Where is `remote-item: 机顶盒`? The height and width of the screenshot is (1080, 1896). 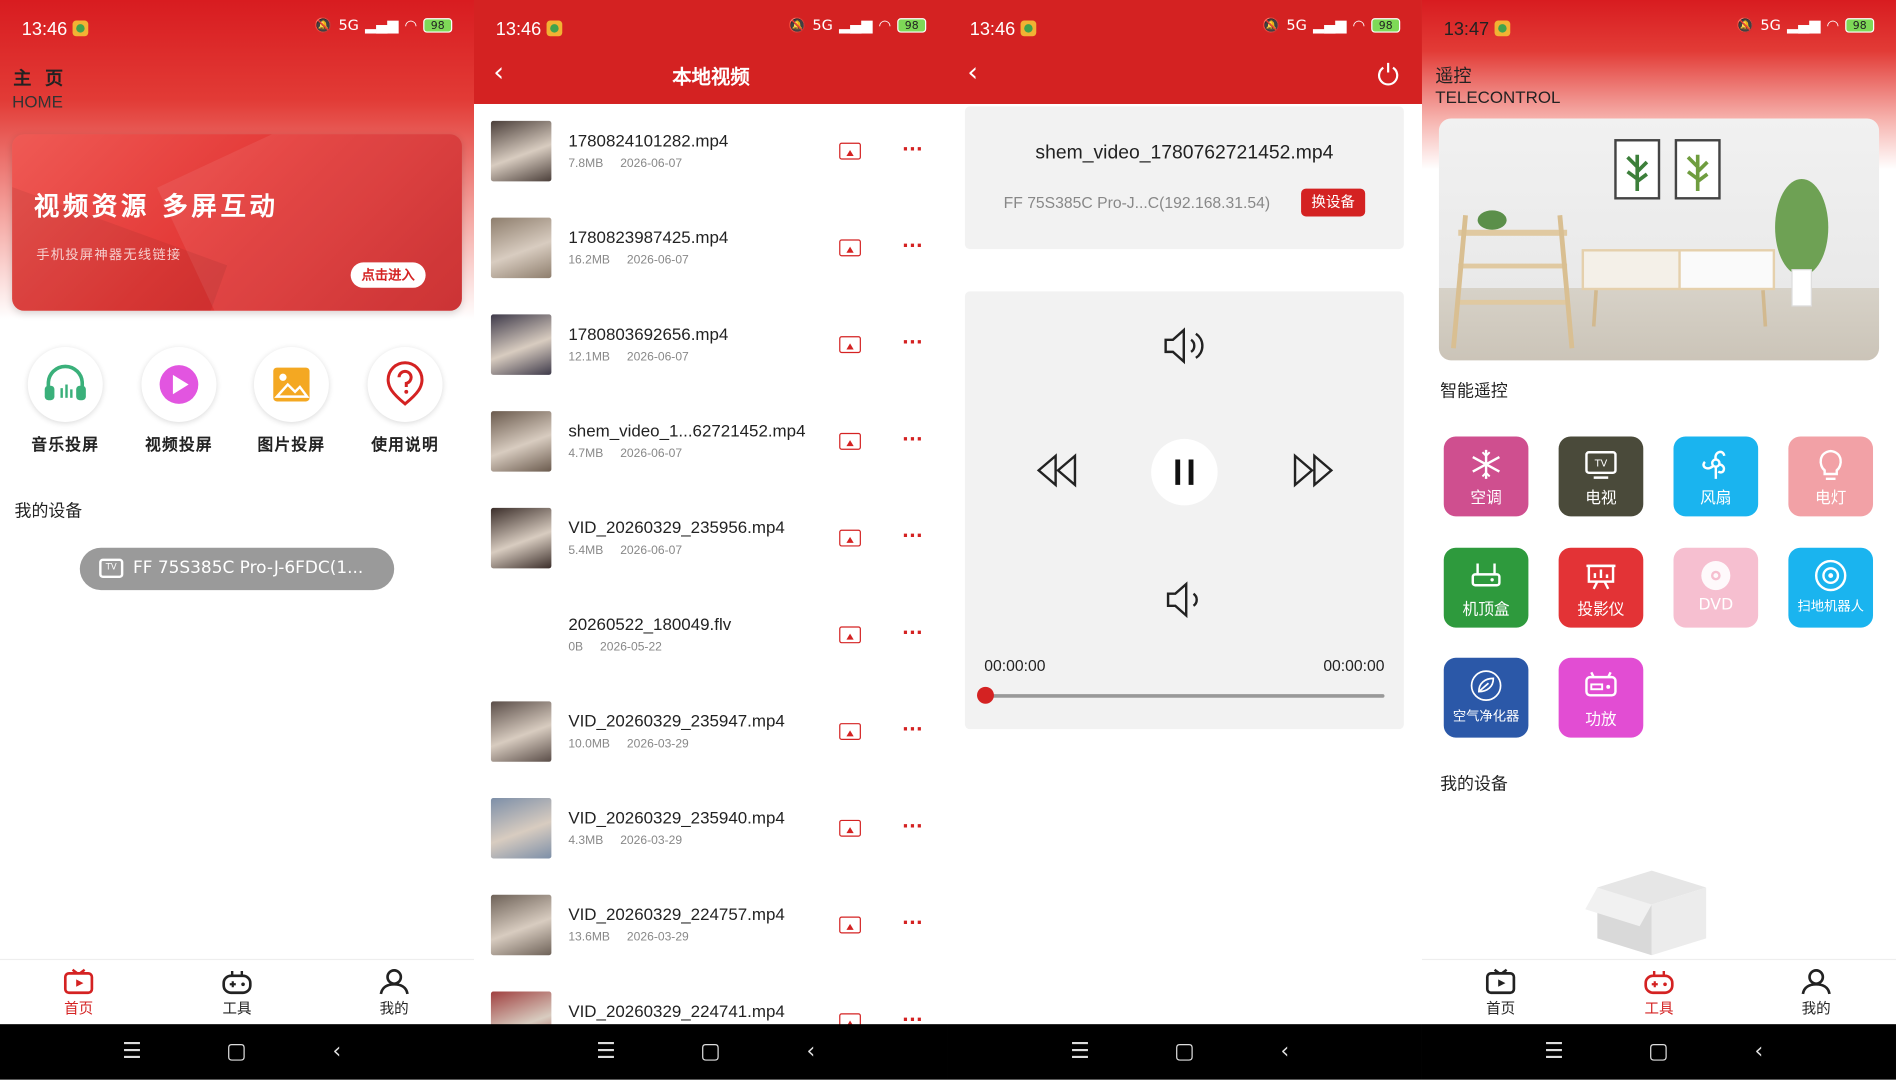 remote-item: 机顶盒 is located at coordinates (1486, 587).